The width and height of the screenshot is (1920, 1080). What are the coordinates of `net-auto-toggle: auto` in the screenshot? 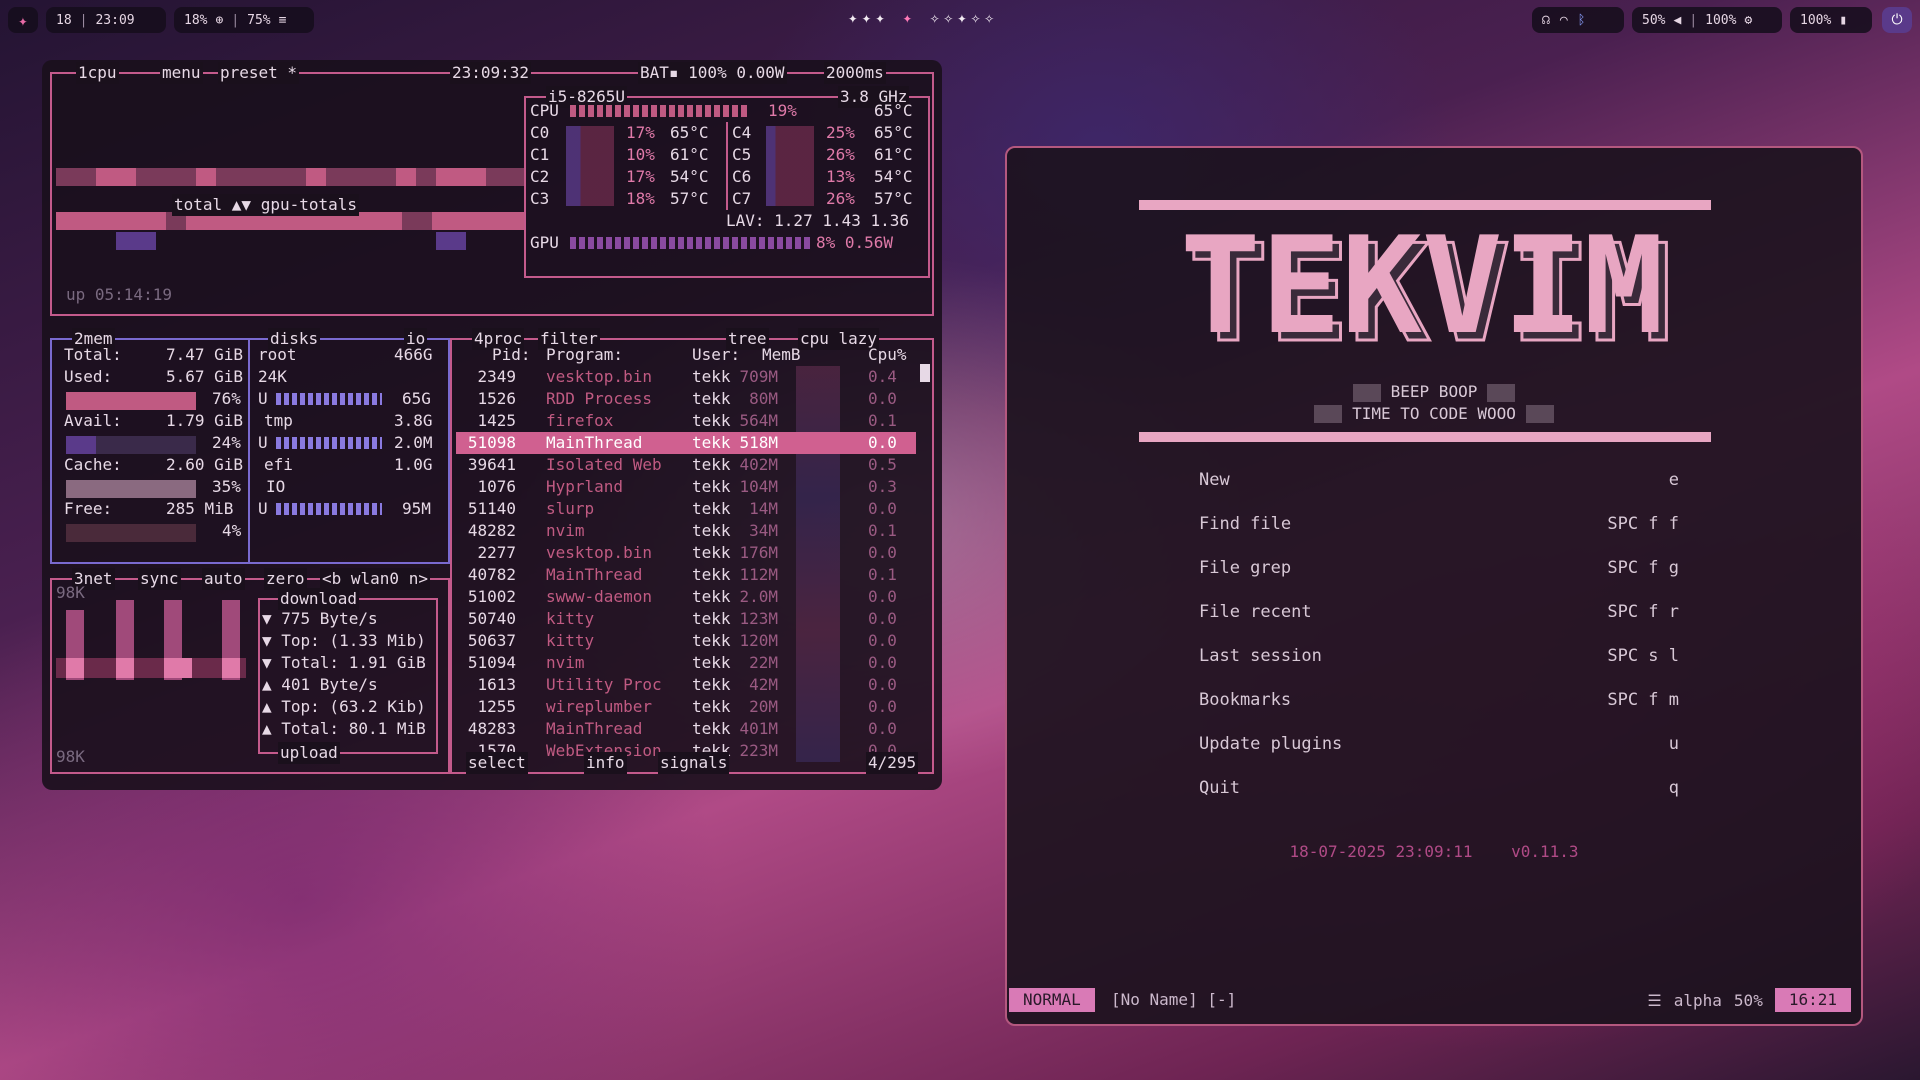 It's located at (223, 579).